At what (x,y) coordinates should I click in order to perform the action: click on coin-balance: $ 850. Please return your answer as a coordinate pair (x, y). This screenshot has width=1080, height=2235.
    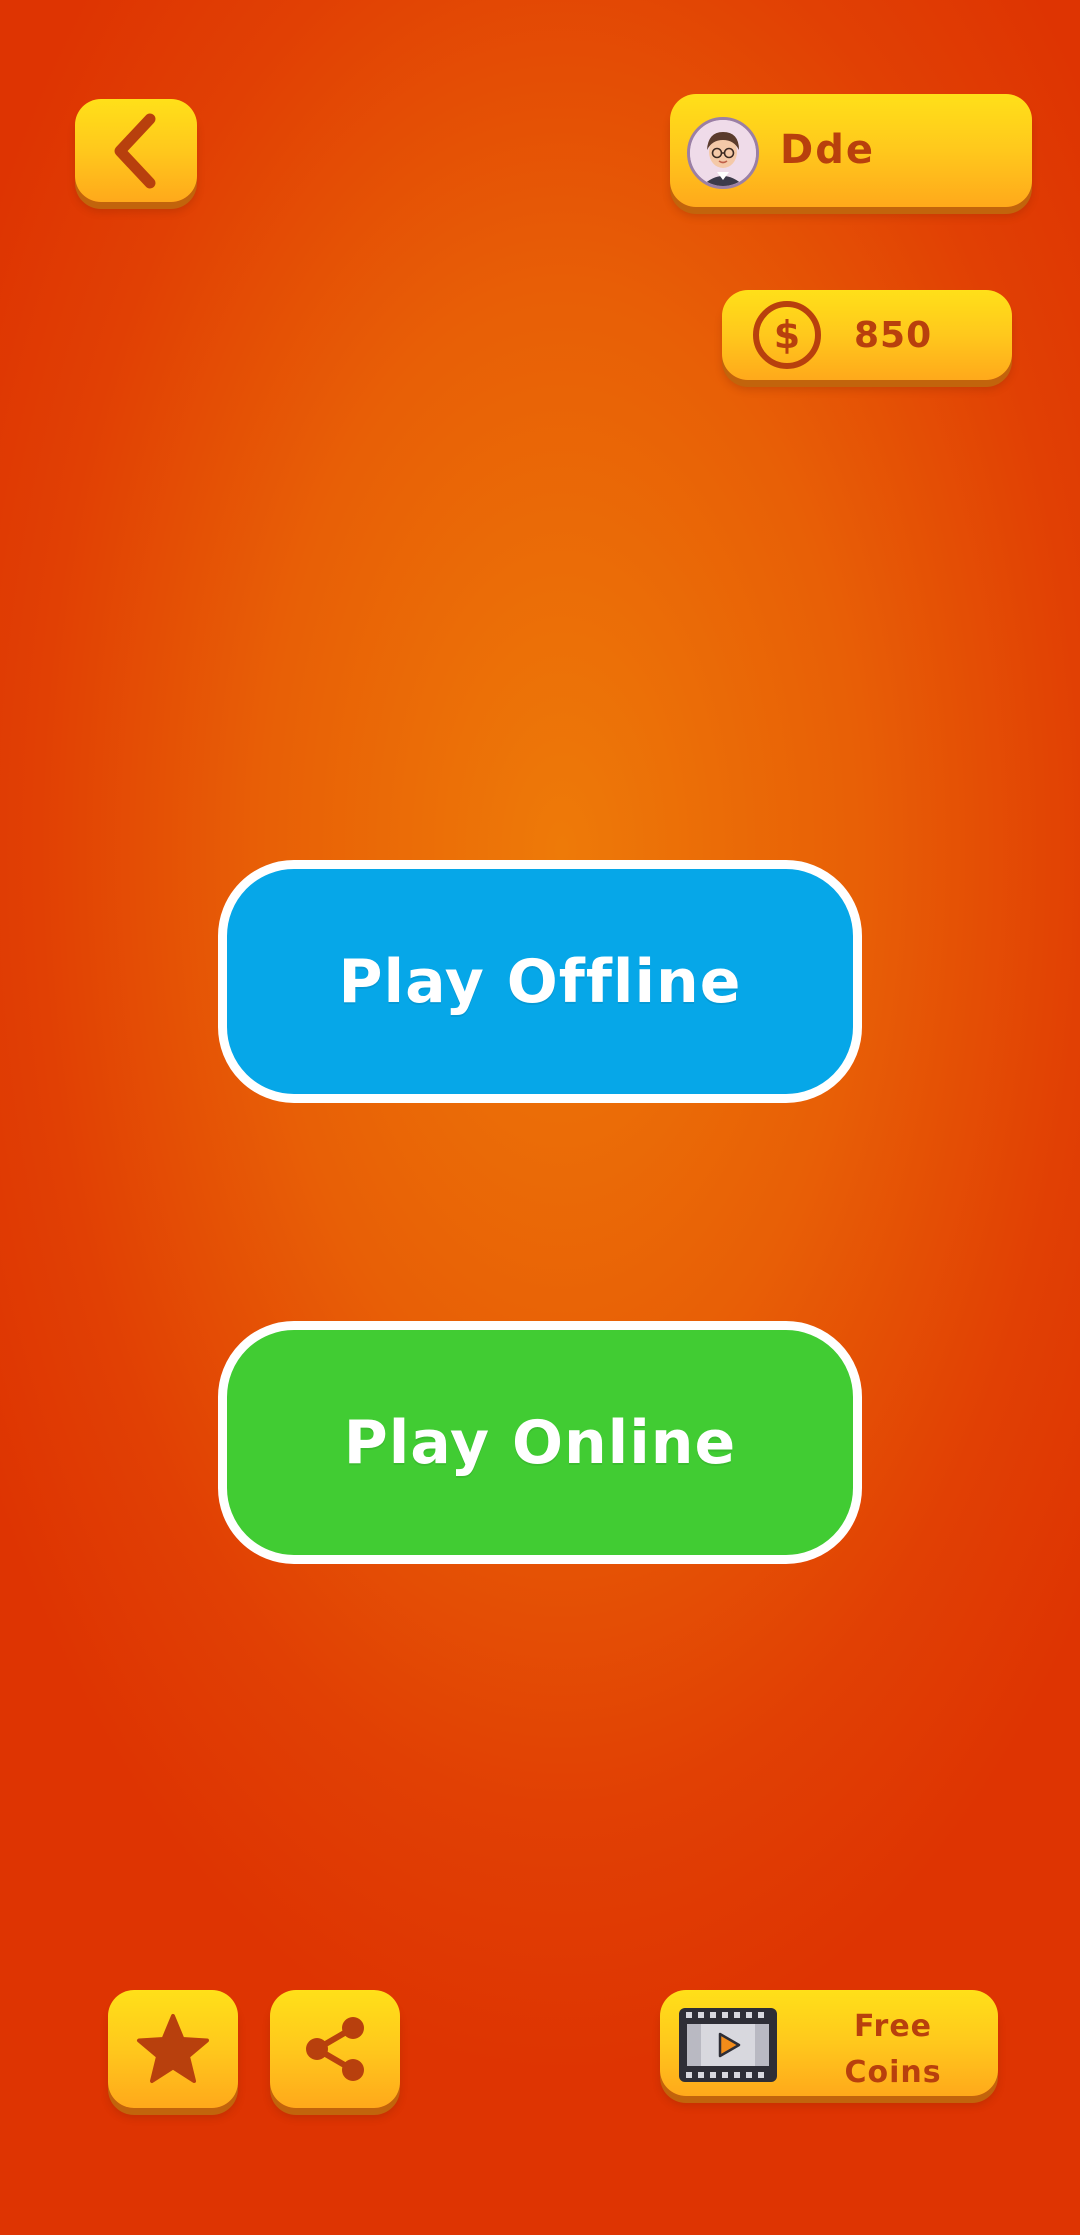
    Looking at the image, I should click on (867, 335).